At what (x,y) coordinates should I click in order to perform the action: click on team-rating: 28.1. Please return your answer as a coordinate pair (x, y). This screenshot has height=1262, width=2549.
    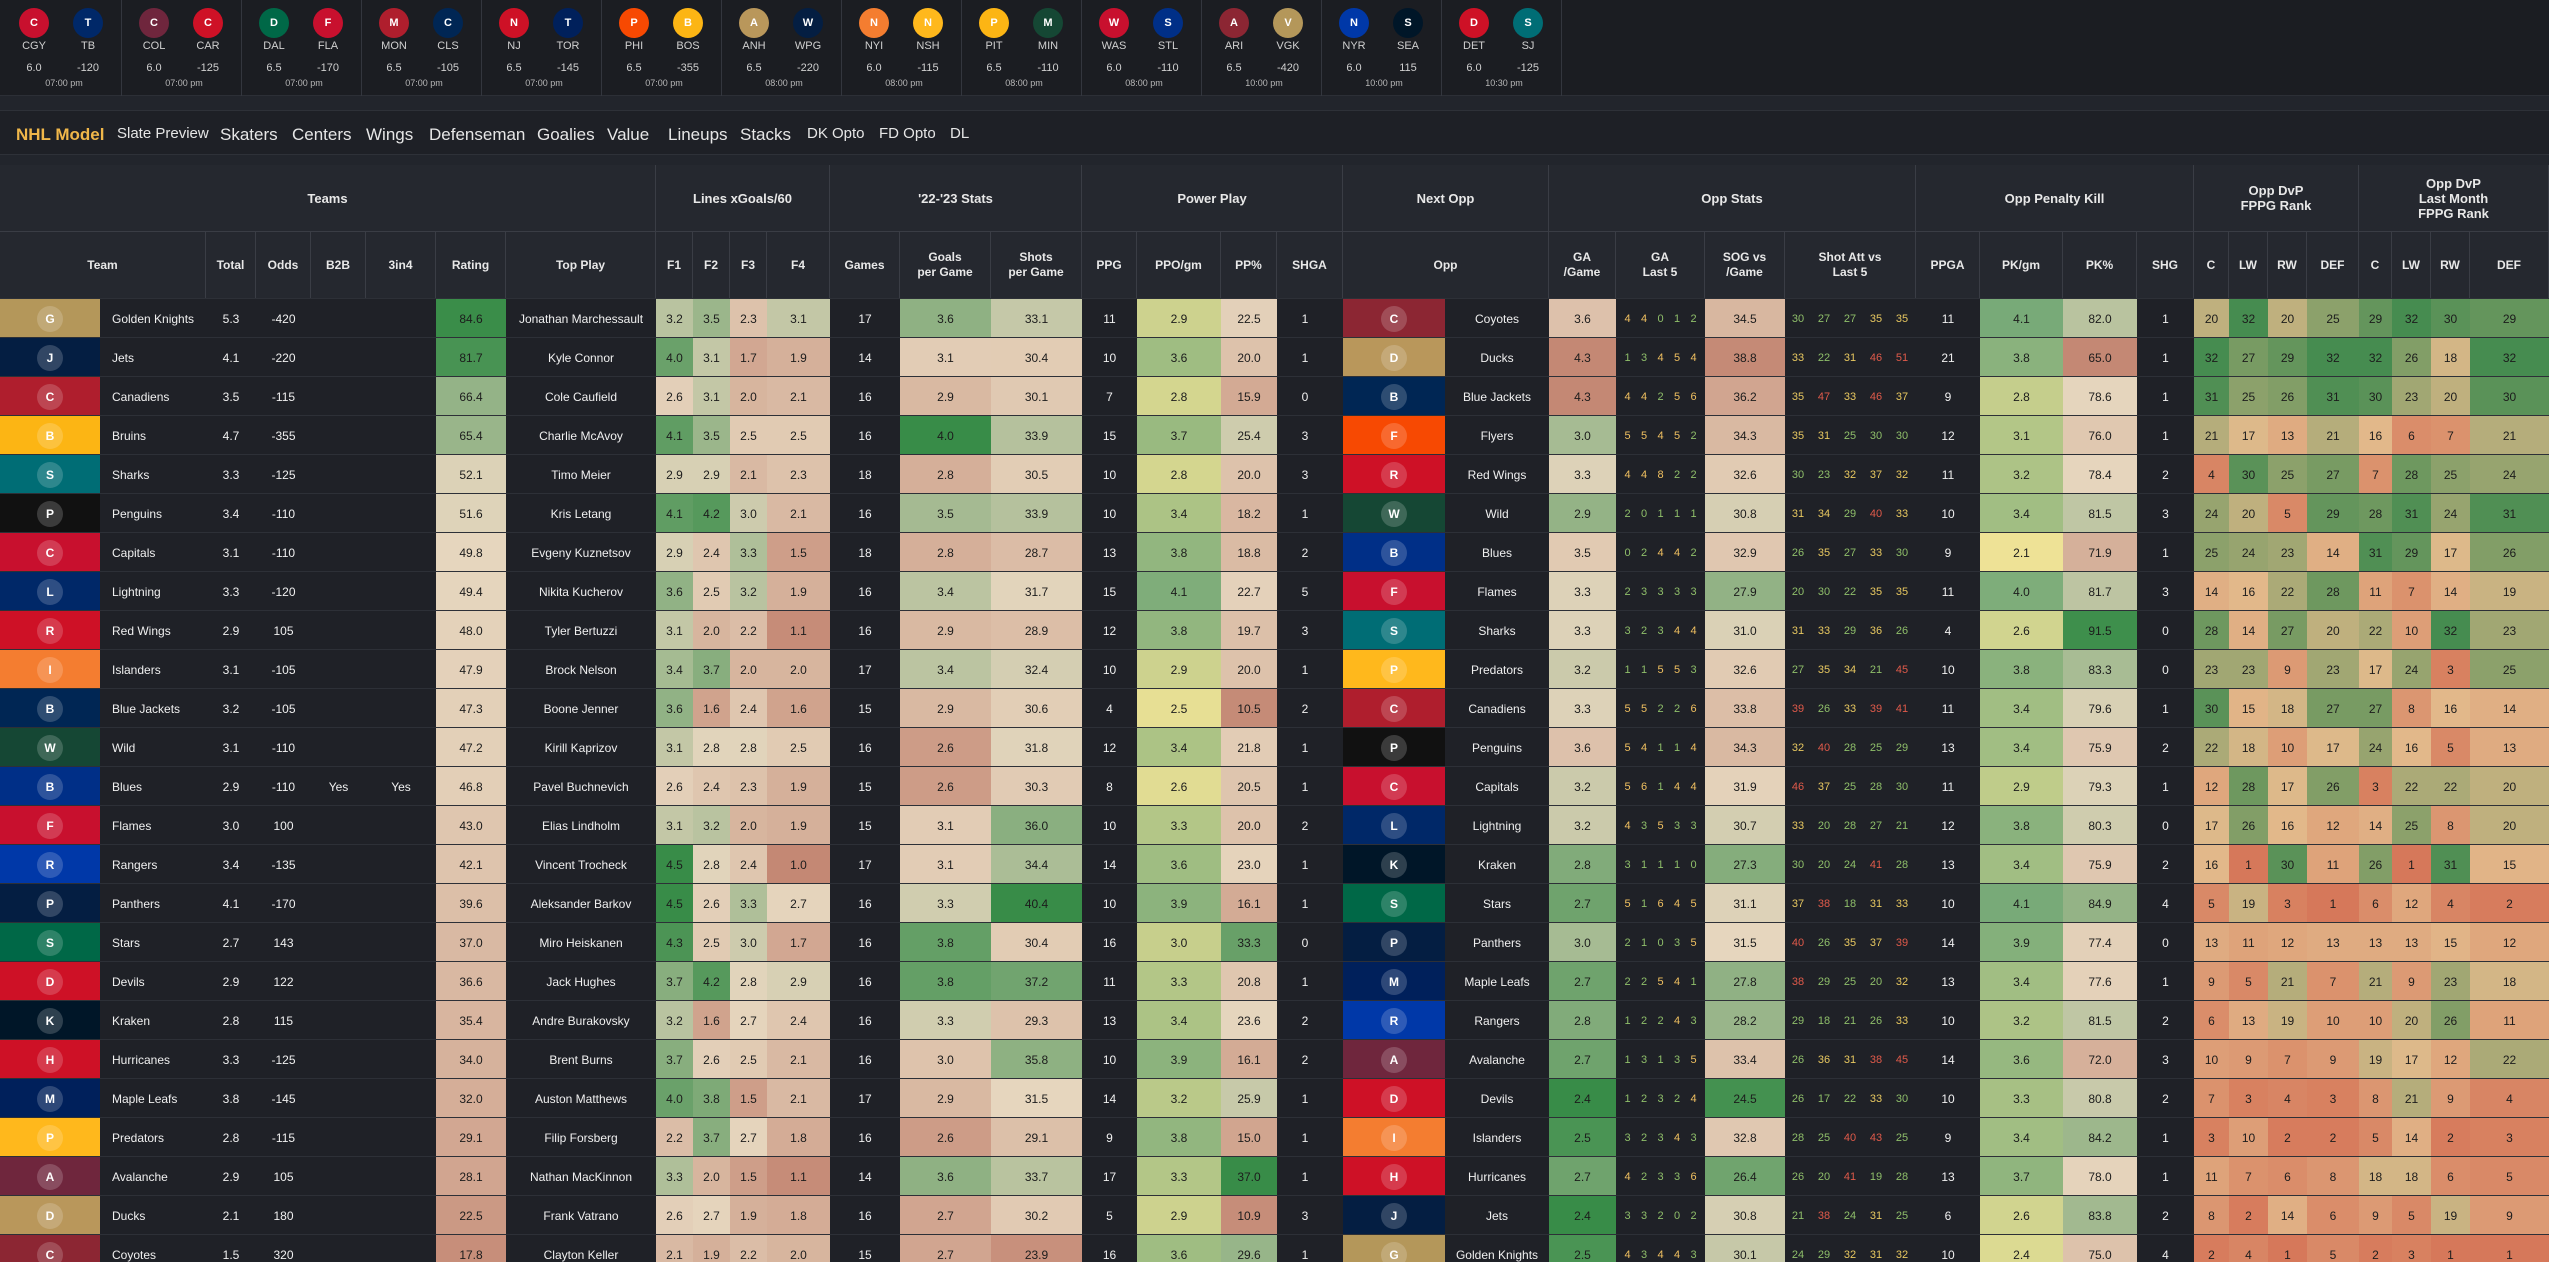
    Looking at the image, I should click on (471, 1176).